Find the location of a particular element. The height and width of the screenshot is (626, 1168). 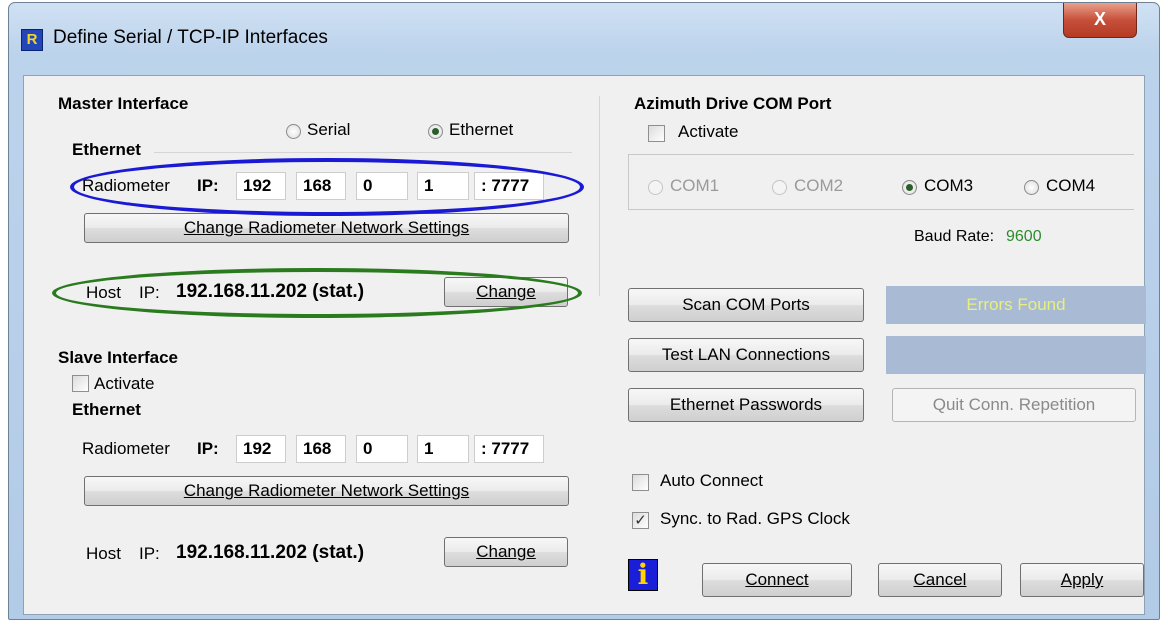

master-ip-octet-2: 168 is located at coordinates (321, 186).